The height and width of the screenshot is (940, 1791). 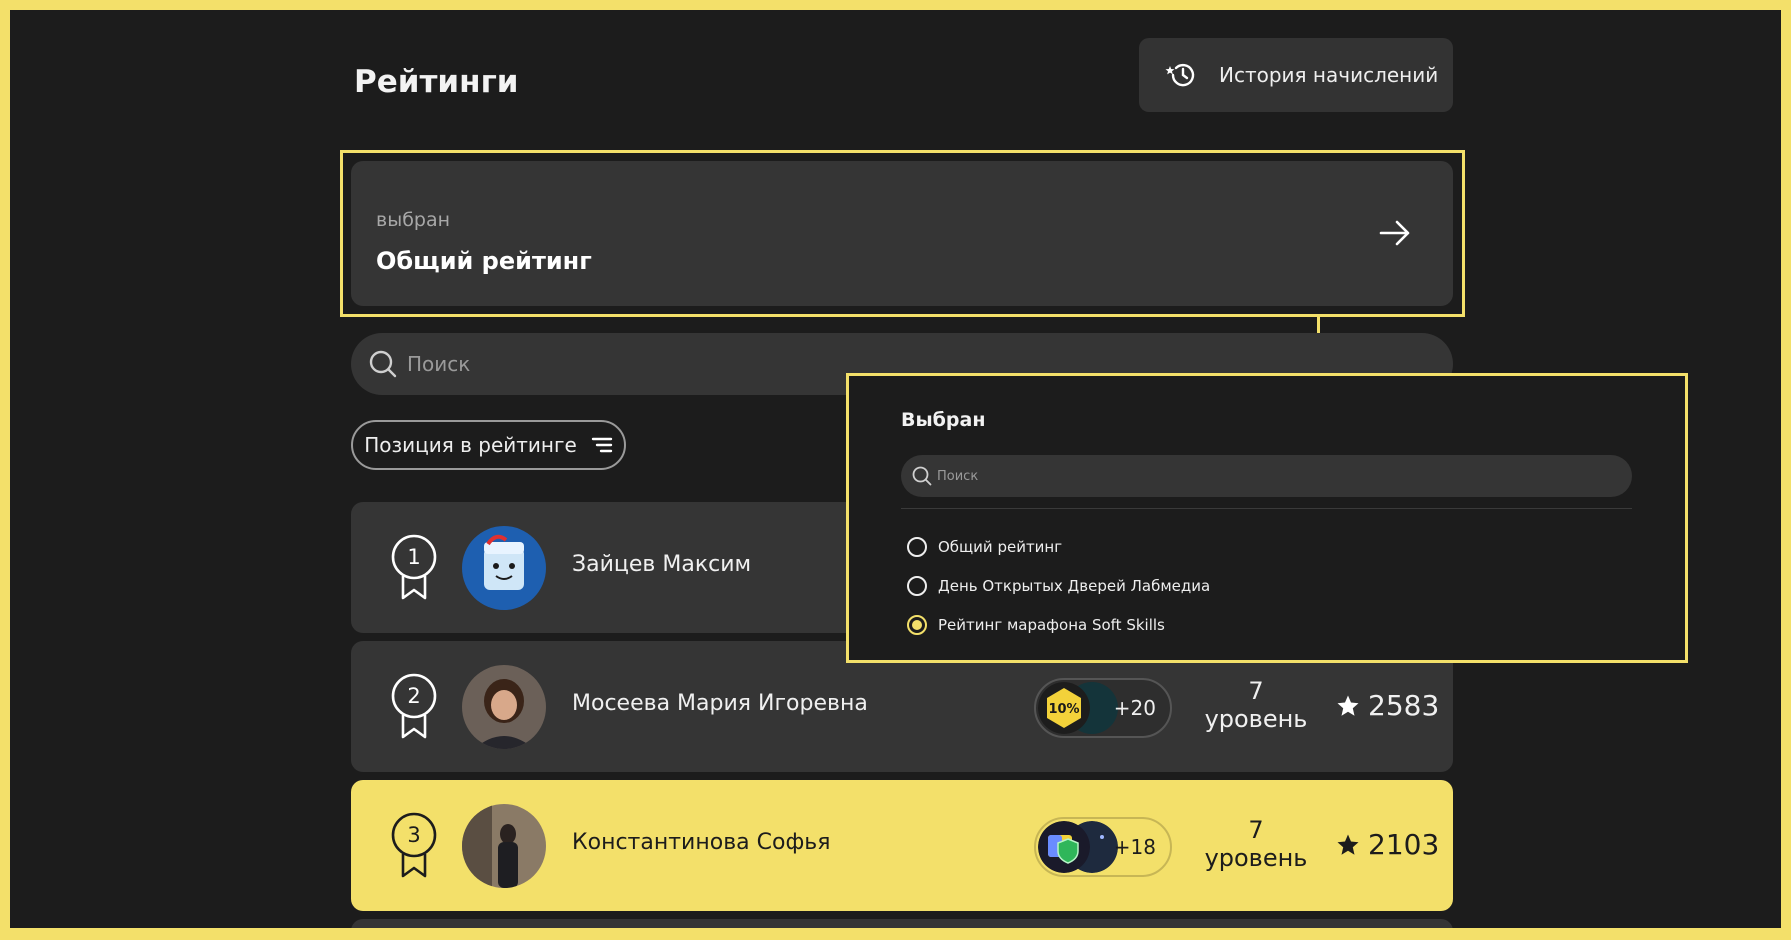 I want to click on popup-search-input, so click(x=1087, y=476).